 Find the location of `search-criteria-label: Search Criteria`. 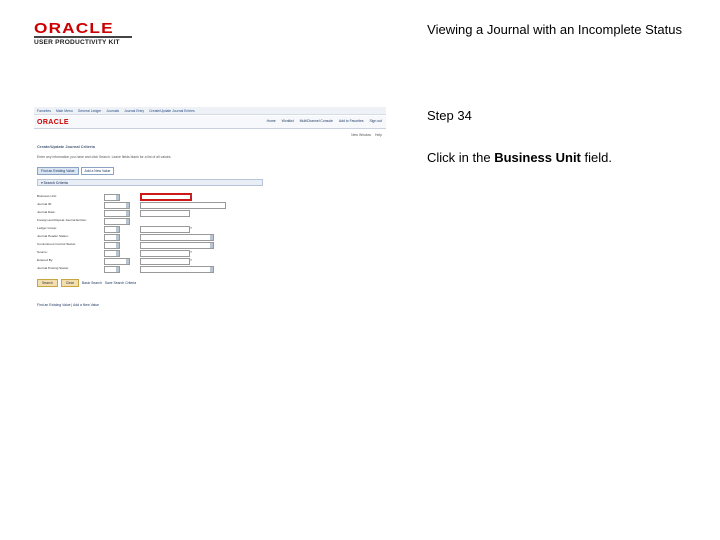

search-criteria-label: Search Criteria is located at coordinates (55, 183).